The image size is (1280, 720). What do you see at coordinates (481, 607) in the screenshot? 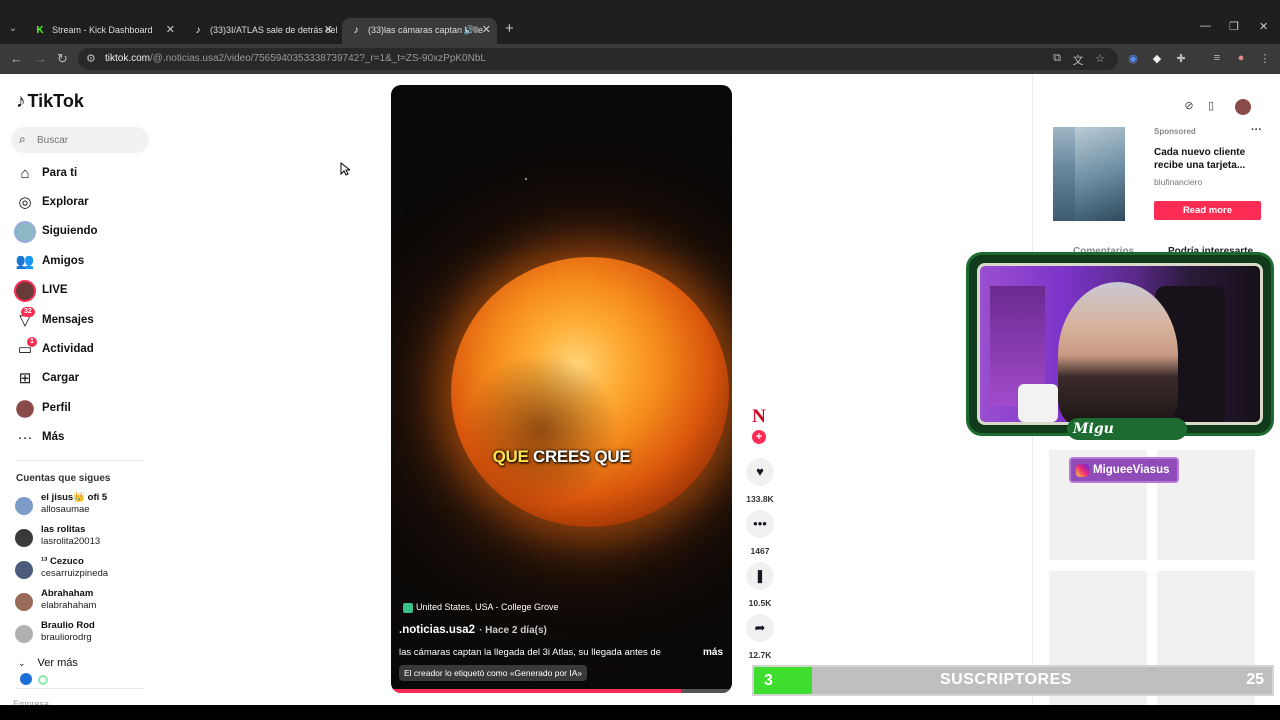
I see `video-location: United States, USA - College Grove` at bounding box center [481, 607].